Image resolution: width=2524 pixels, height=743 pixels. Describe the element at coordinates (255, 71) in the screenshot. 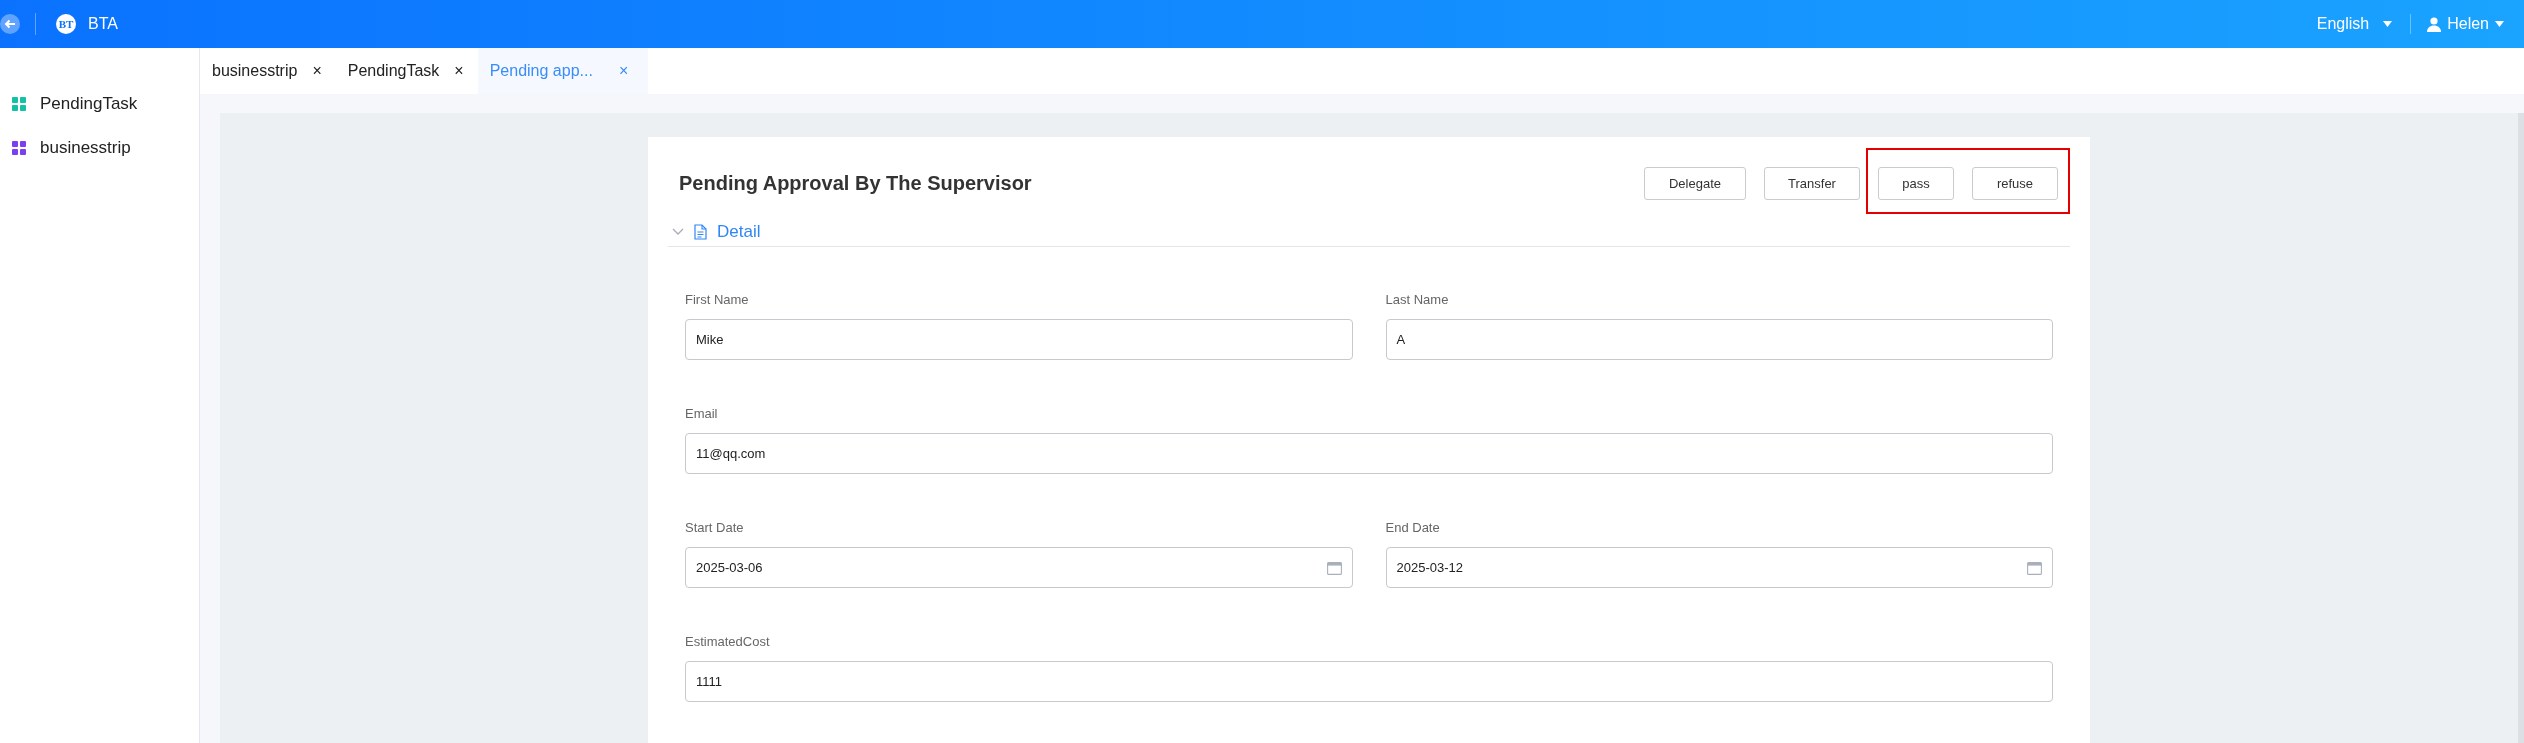

I see `tab-label: businesstrip` at that location.